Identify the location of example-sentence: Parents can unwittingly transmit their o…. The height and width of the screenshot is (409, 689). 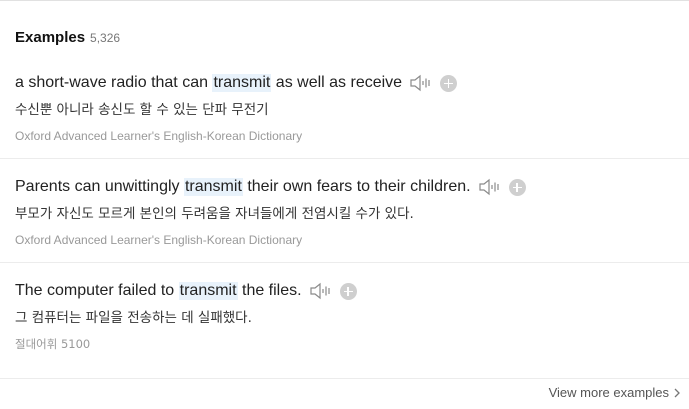
(352, 187).